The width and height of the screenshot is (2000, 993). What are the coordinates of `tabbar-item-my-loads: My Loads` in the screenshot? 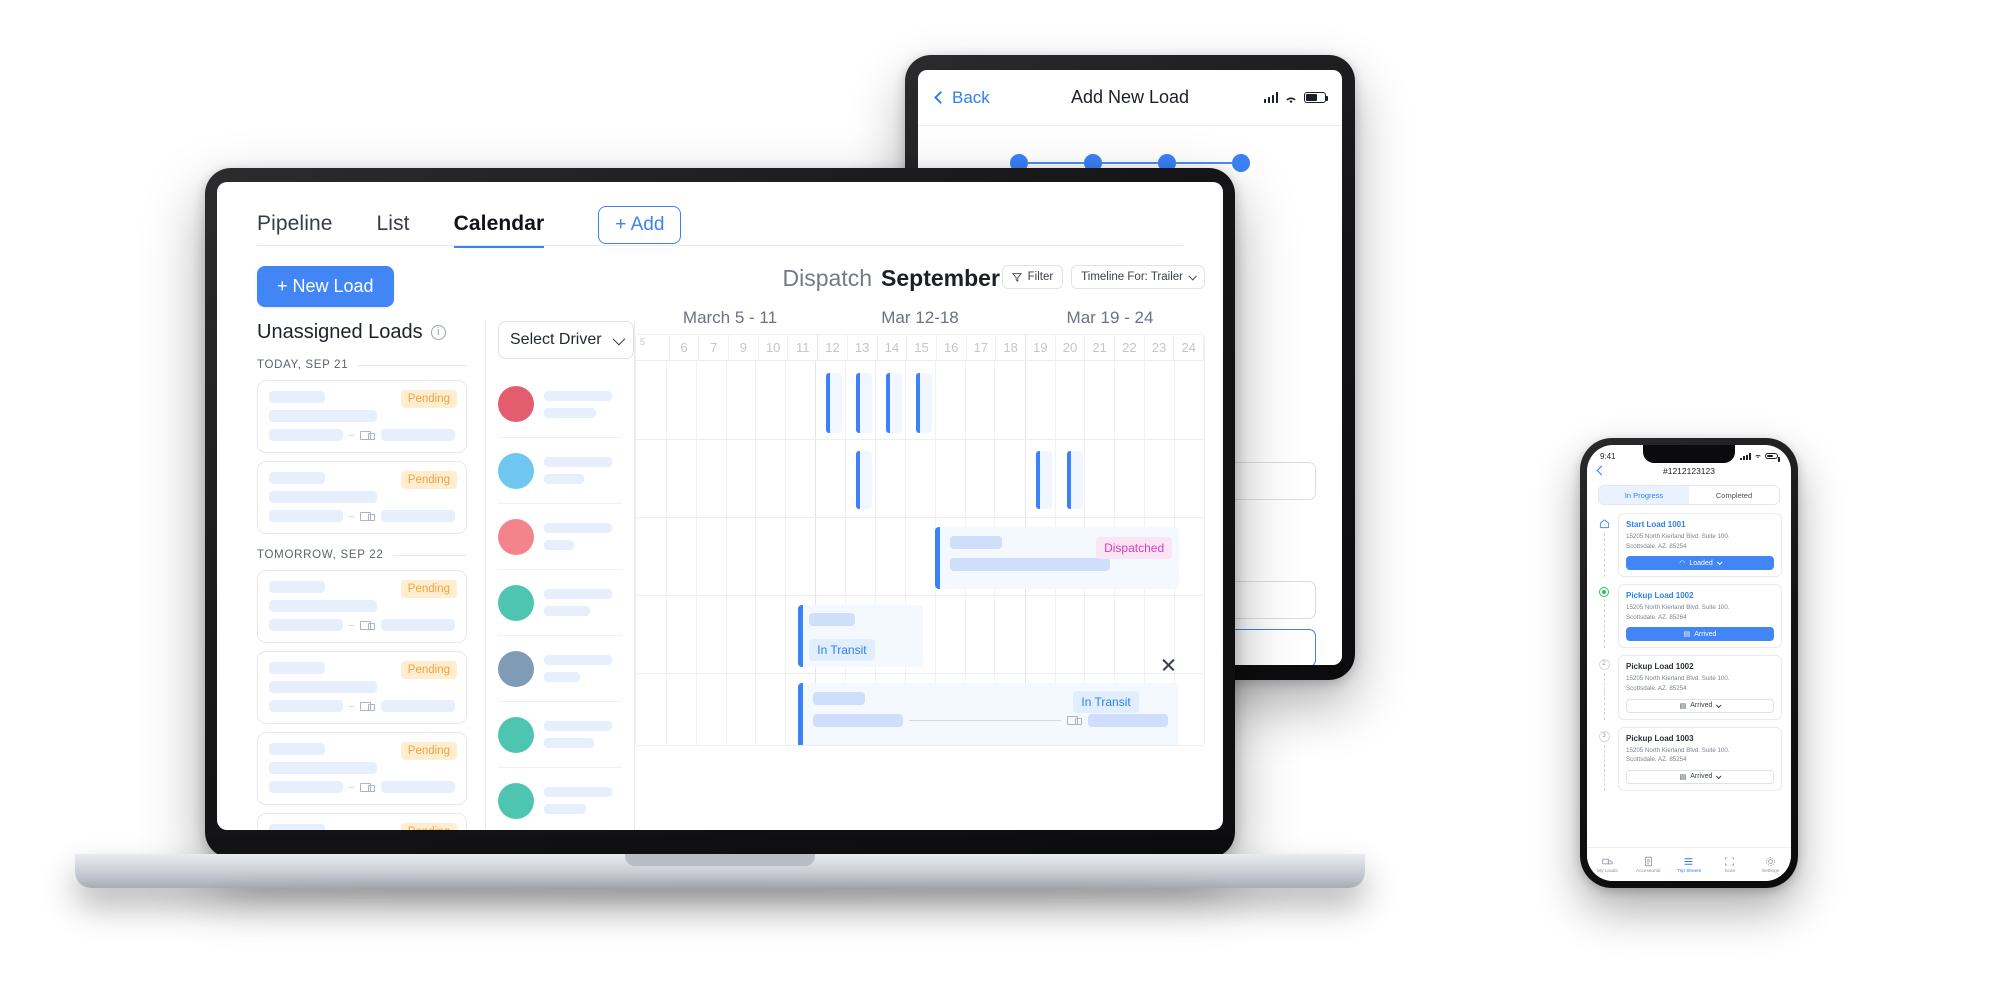 It's located at (1607, 864).